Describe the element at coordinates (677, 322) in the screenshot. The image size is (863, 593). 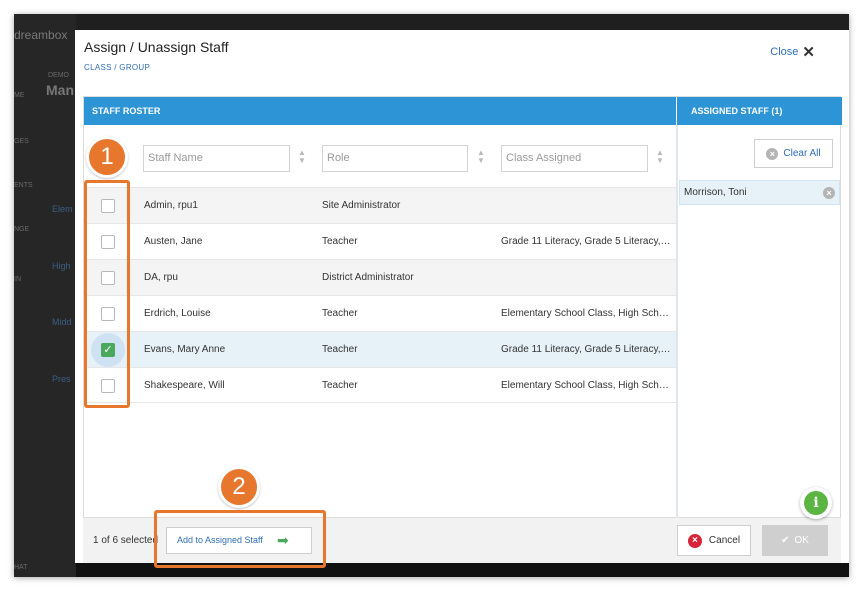
I see `panel-divider` at that location.